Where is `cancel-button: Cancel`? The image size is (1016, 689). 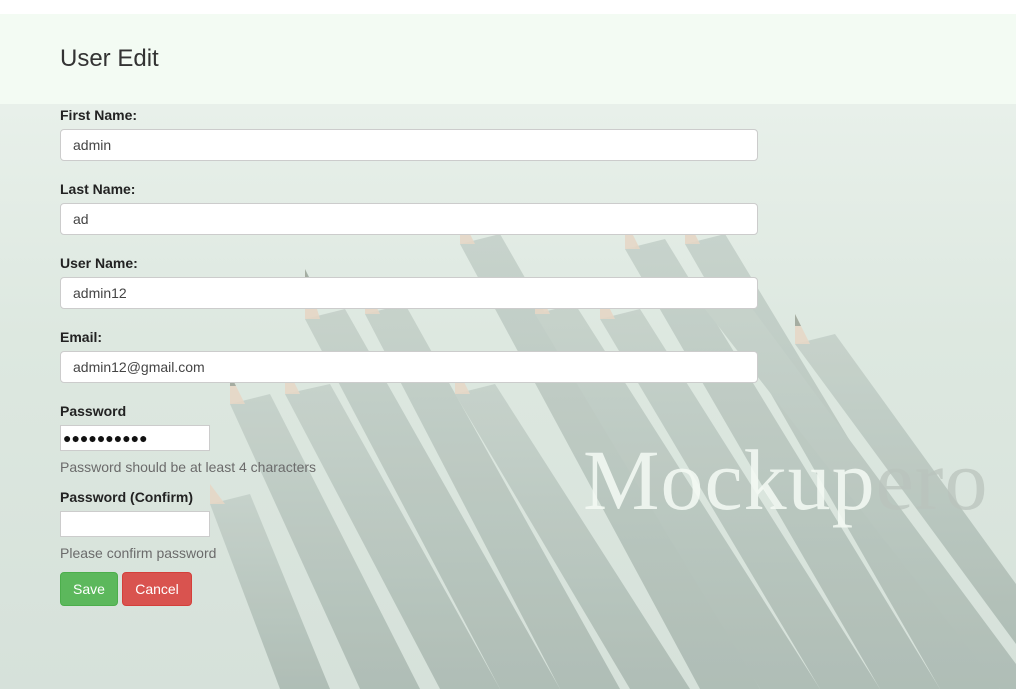 cancel-button: Cancel is located at coordinates (157, 589).